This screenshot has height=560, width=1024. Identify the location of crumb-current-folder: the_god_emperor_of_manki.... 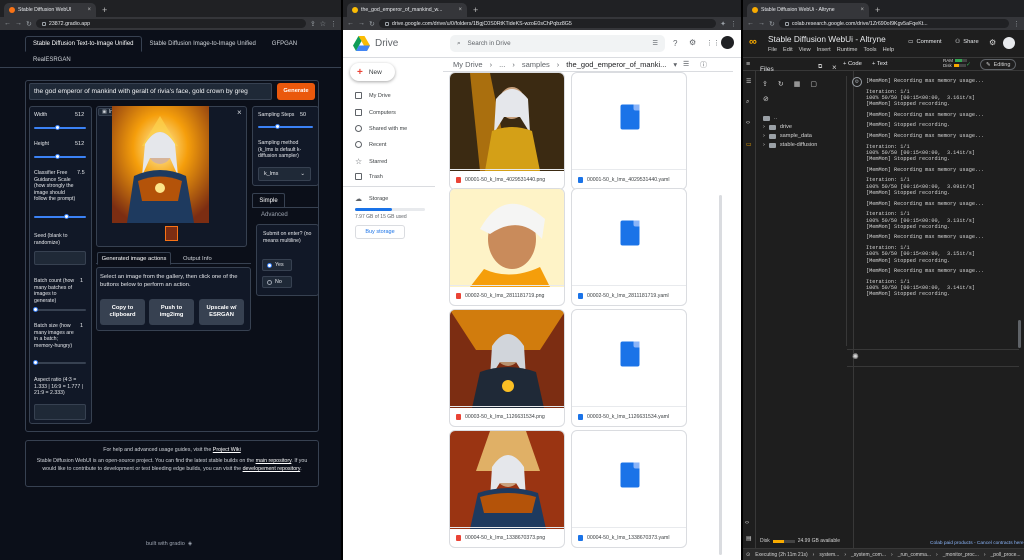
(616, 64).